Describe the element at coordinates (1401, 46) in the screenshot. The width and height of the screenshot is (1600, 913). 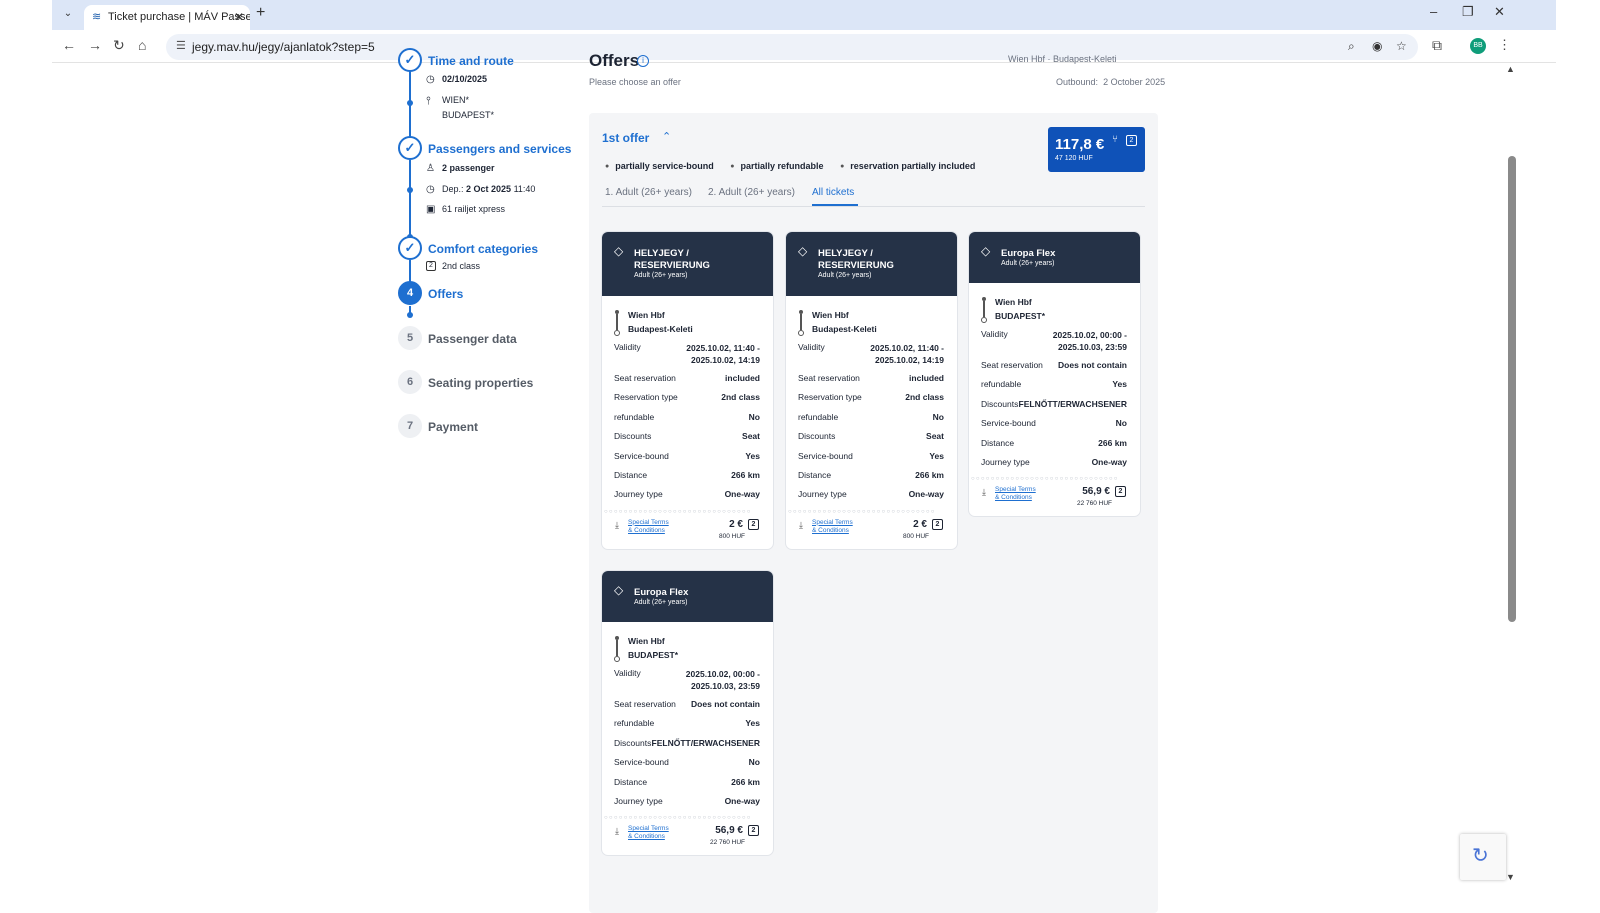
I see `bookmark-star-icon: ☆` at that location.